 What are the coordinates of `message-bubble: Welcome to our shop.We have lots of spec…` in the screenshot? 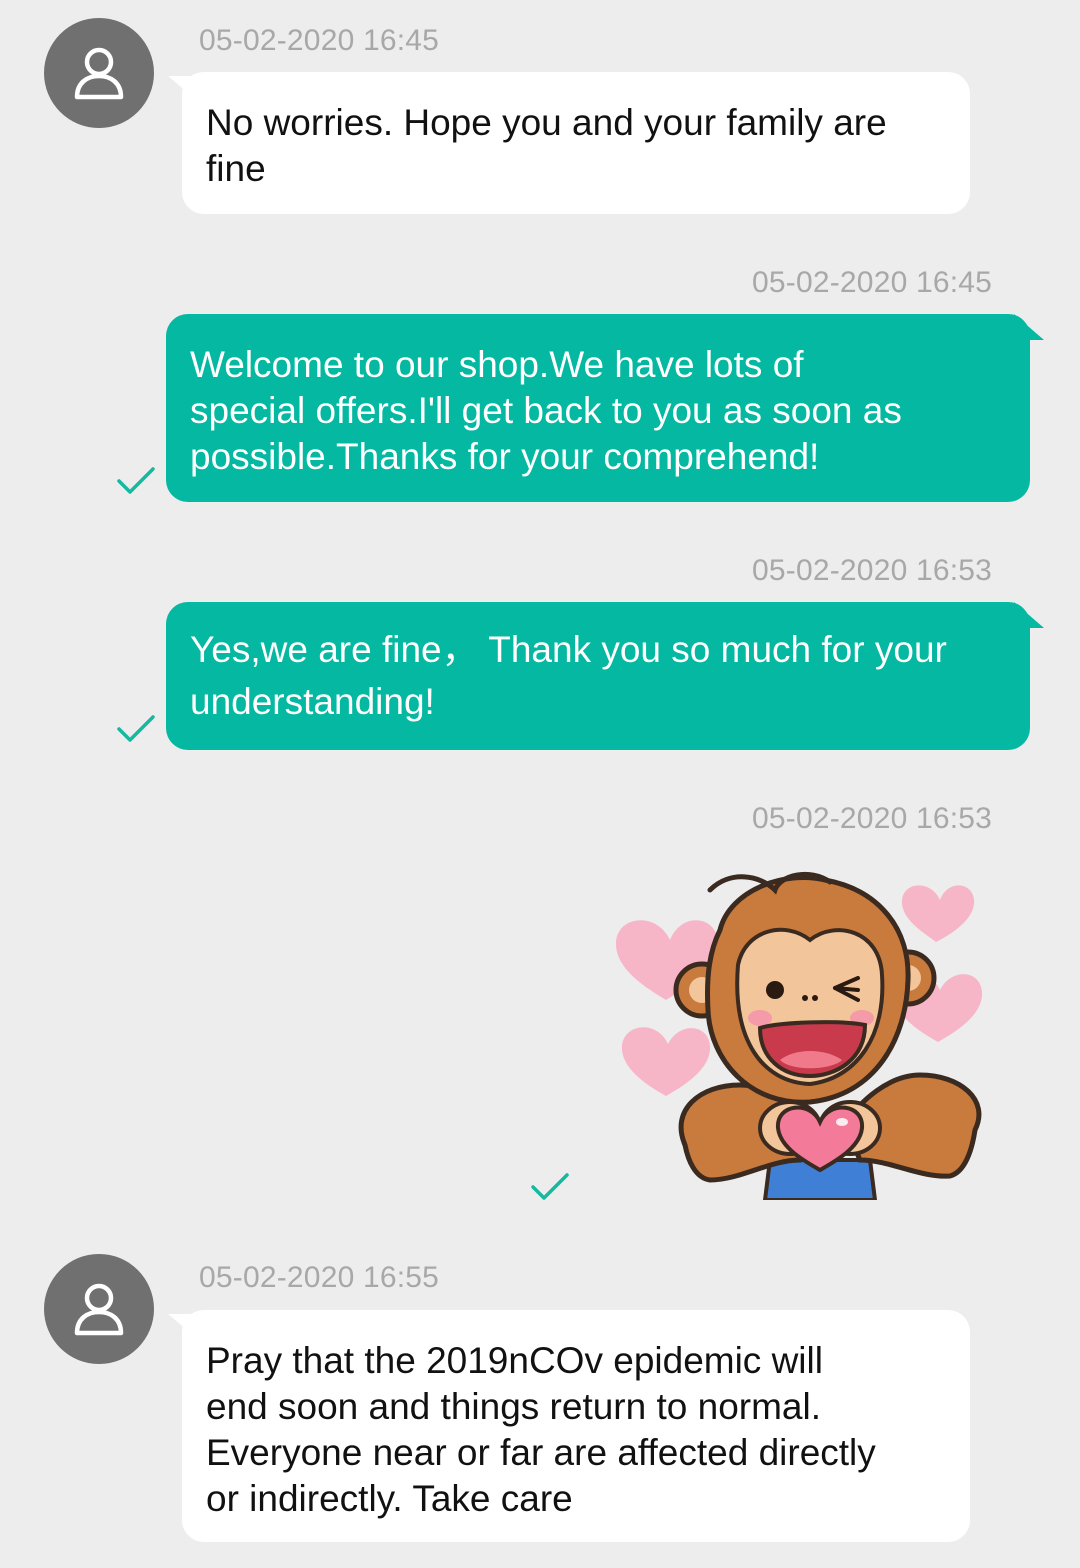 It's located at (605, 408).